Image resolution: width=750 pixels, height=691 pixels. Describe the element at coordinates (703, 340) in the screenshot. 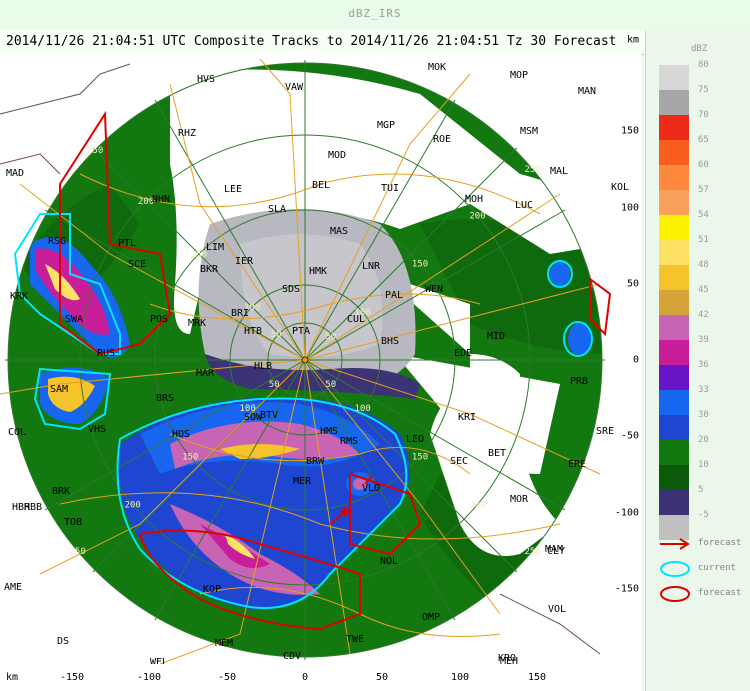

I see `swatch-label: 39` at that location.